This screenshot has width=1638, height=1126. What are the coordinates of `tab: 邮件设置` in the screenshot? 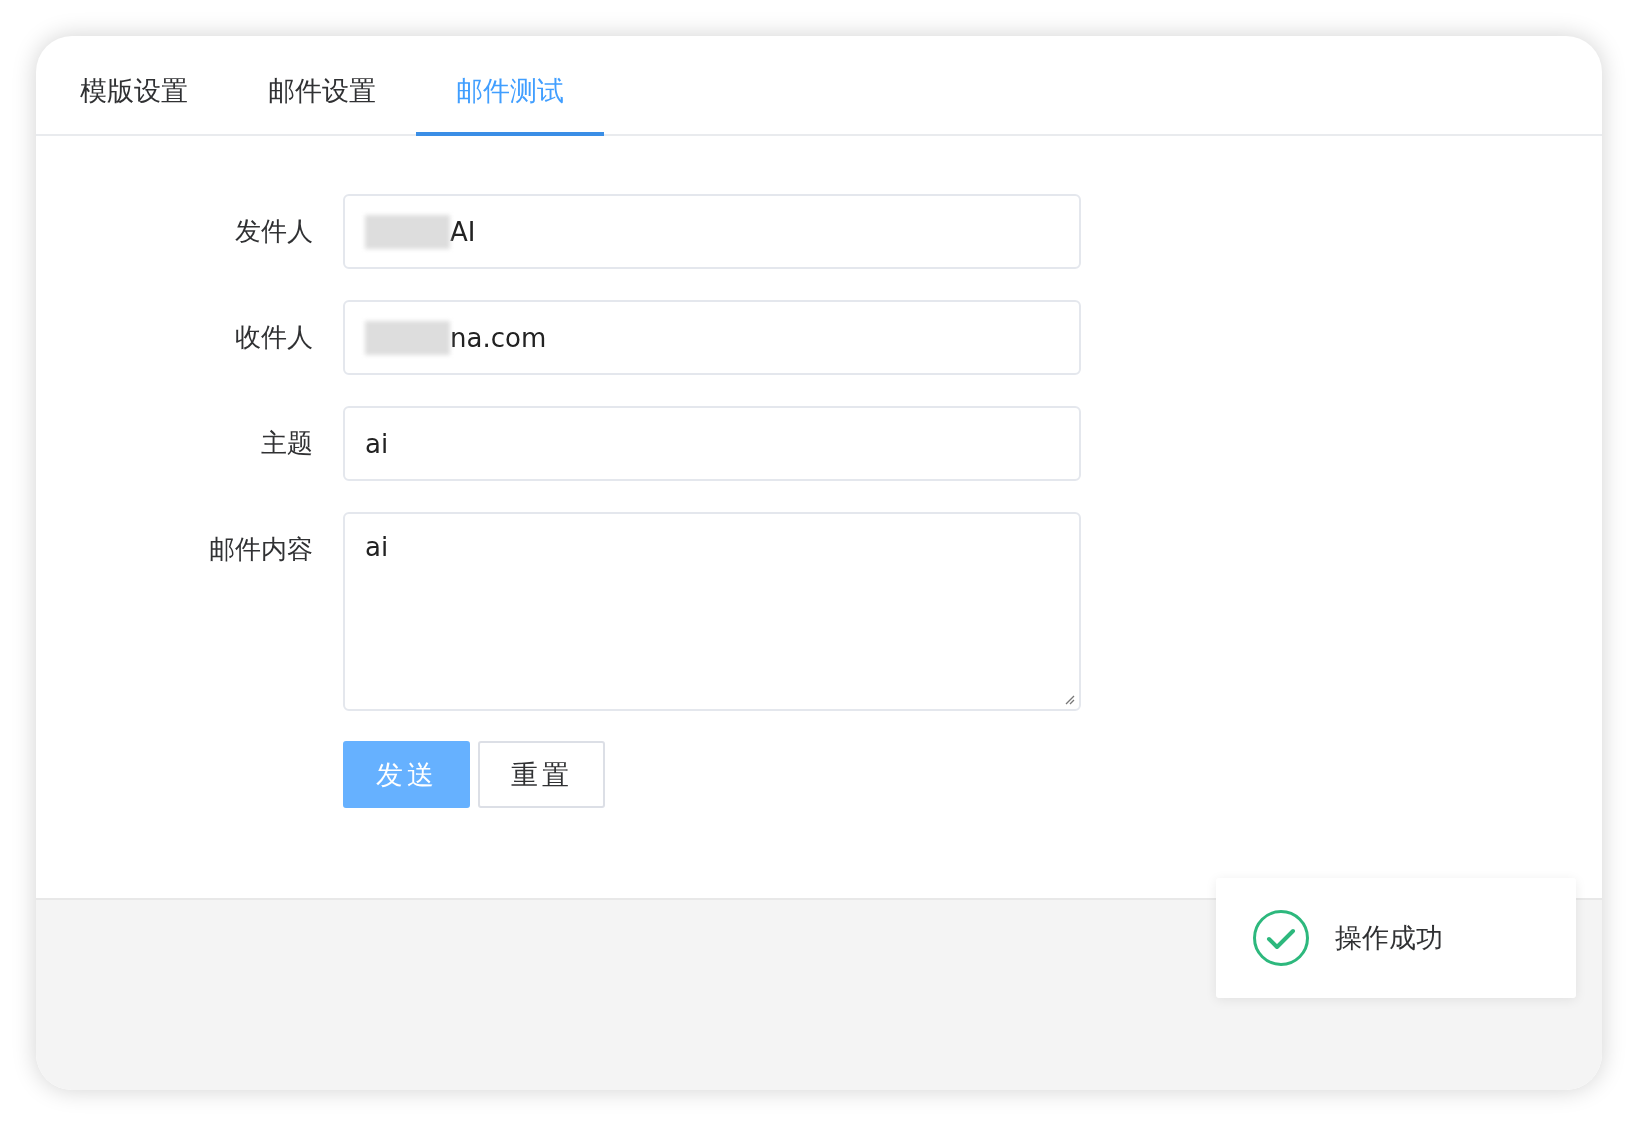 It's located at (322, 86).